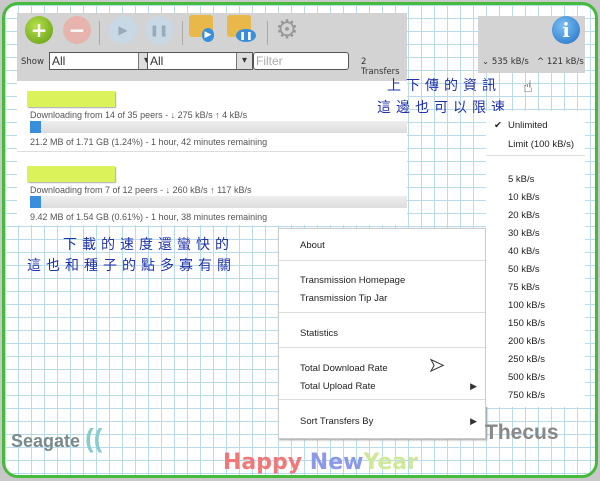  I want to click on remove-torrent-button: −, so click(77, 30).